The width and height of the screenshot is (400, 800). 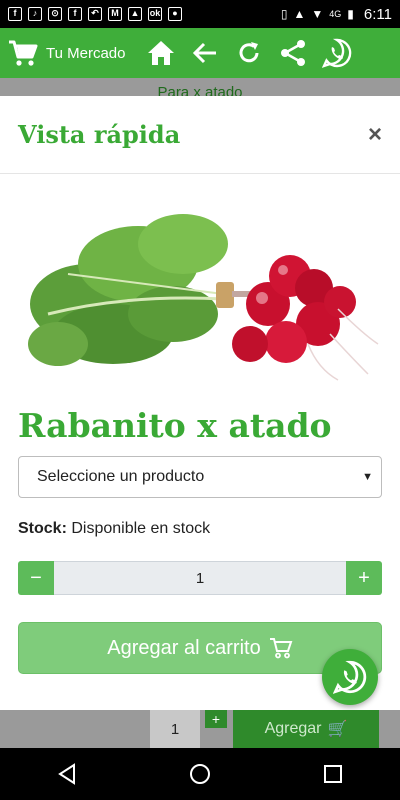 I want to click on stock-value: Disponible en stock, so click(x=141, y=528).